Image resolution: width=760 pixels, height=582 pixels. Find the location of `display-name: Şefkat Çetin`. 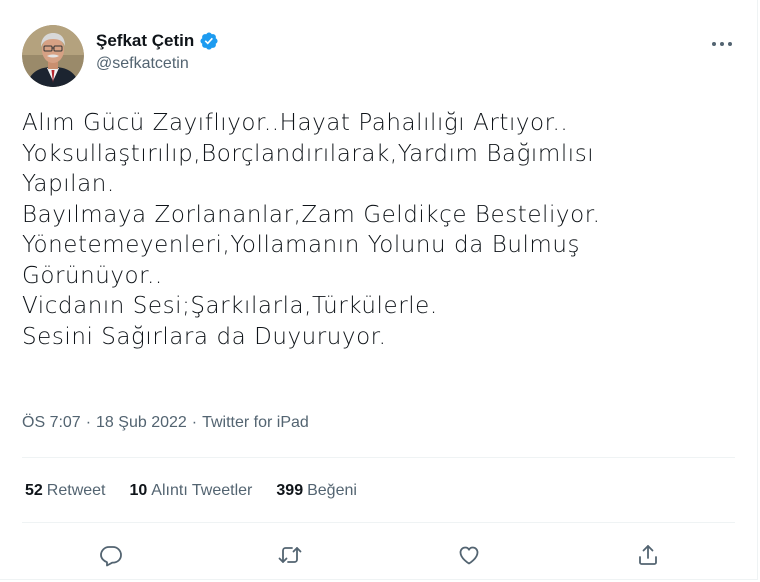

display-name: Şefkat Çetin is located at coordinates (145, 41).